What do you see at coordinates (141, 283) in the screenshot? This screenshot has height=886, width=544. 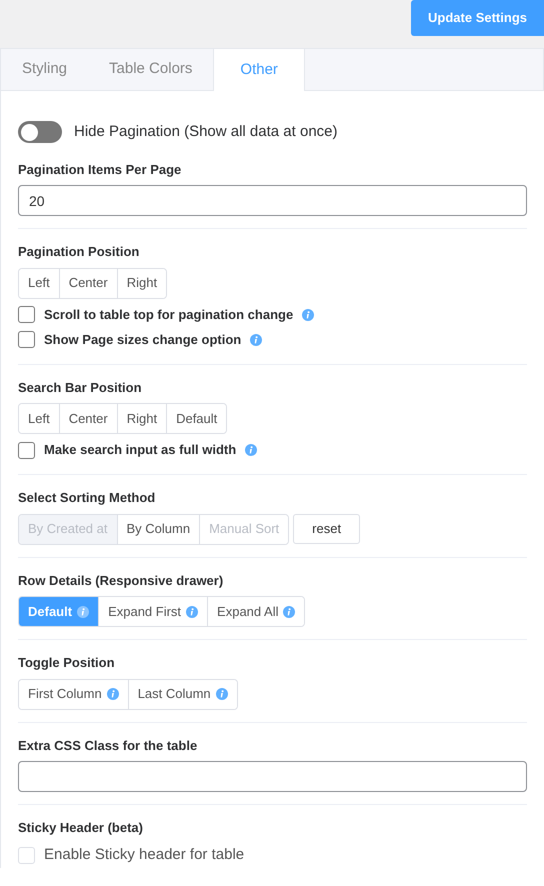 I see `segment-button: Right` at bounding box center [141, 283].